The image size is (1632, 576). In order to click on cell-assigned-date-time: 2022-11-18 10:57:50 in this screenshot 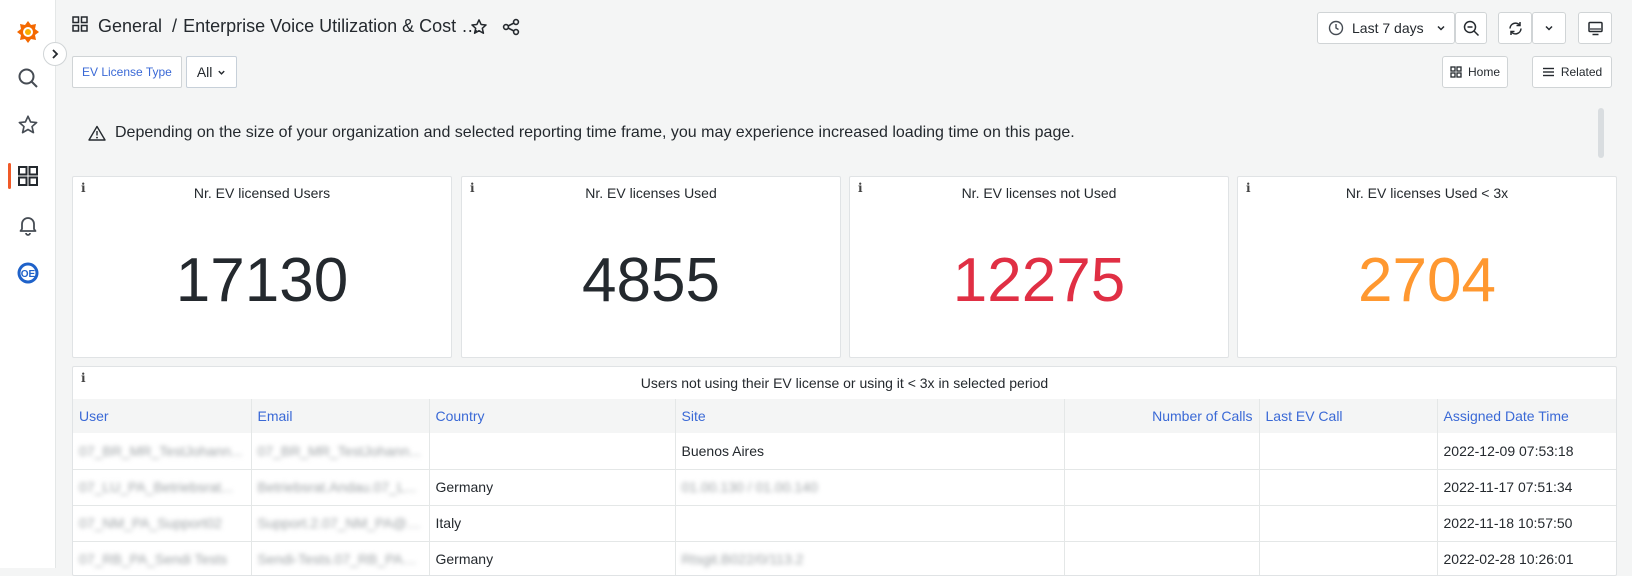, I will do `click(1526, 523)`.